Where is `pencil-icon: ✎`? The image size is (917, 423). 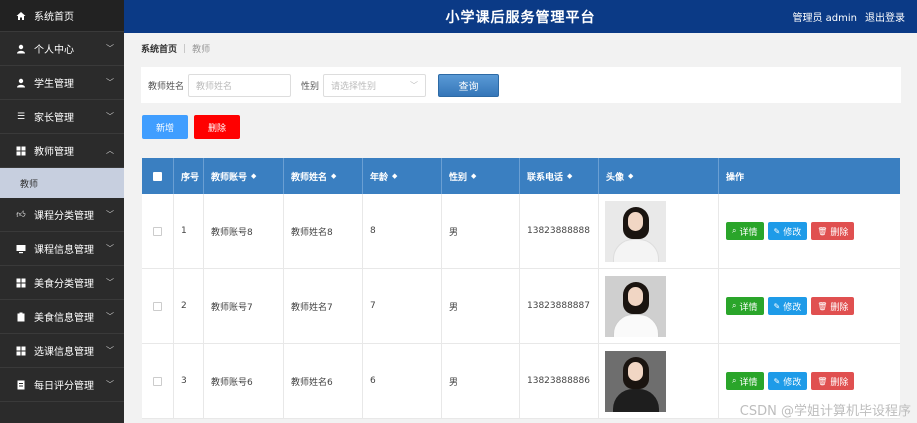
pencil-icon: ✎ is located at coordinates (777, 381).